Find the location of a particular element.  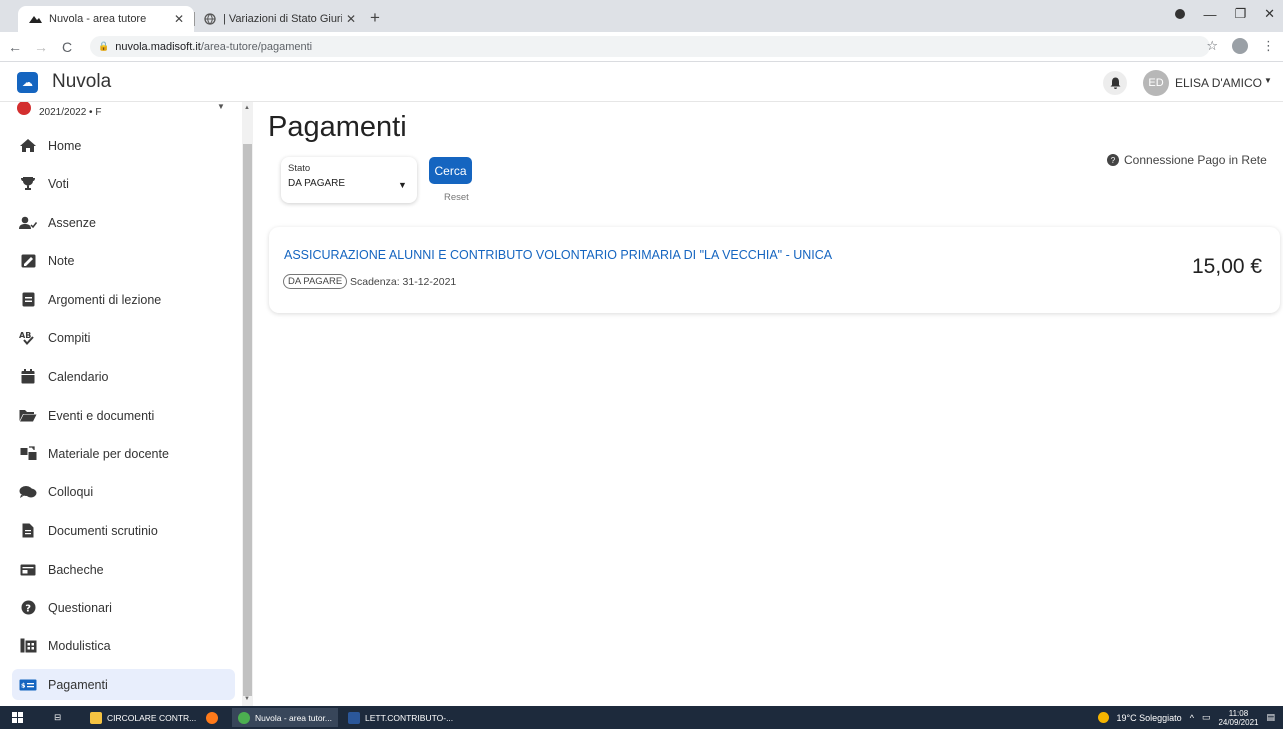

sidebar-item-label: Modulistica is located at coordinates (79, 645).